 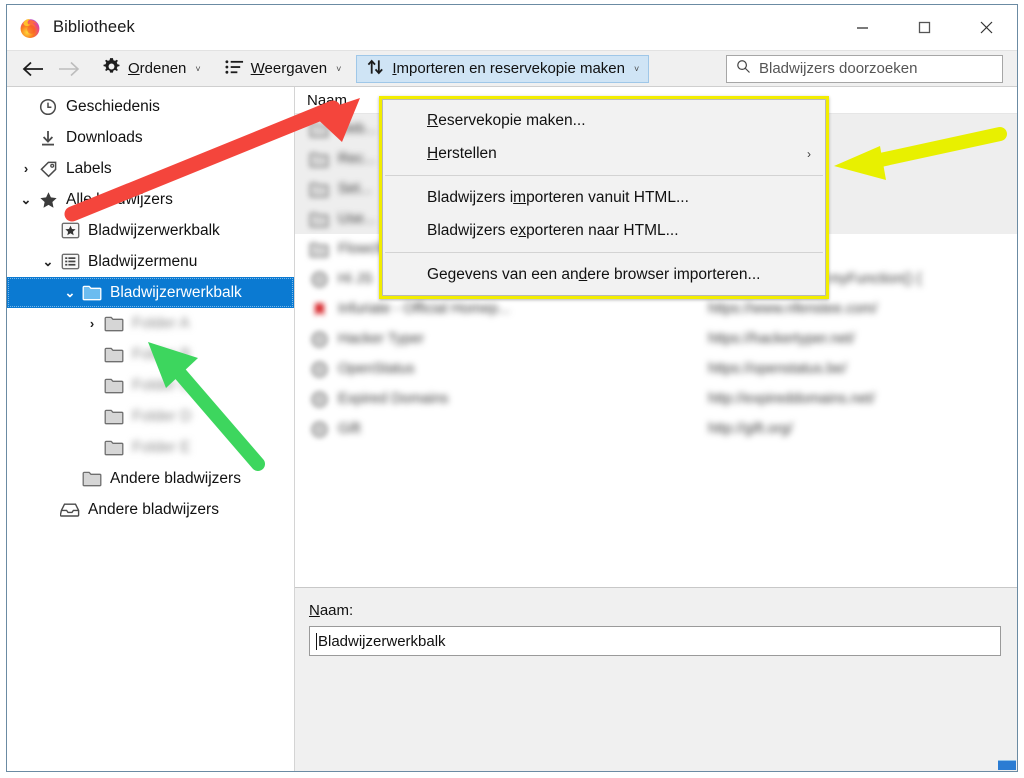 I want to click on sidebar-item-bookmarks-toolbar-top: Bladwijzerwerkbalk, so click(x=150, y=230).